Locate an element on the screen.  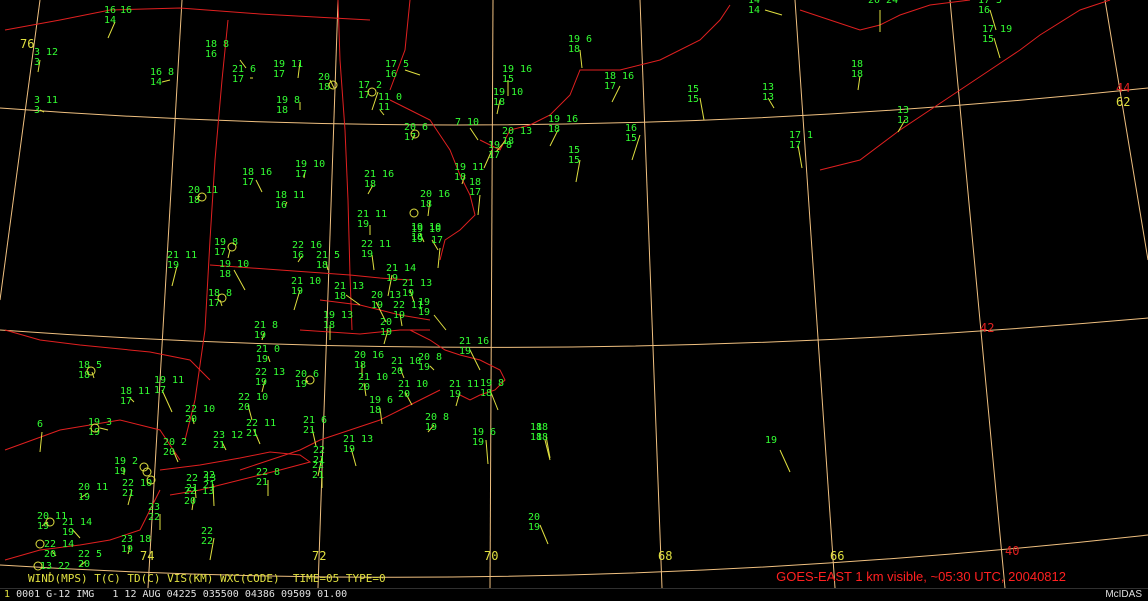
lat-label-62-edge: 62 is located at coordinates (1123, 102).